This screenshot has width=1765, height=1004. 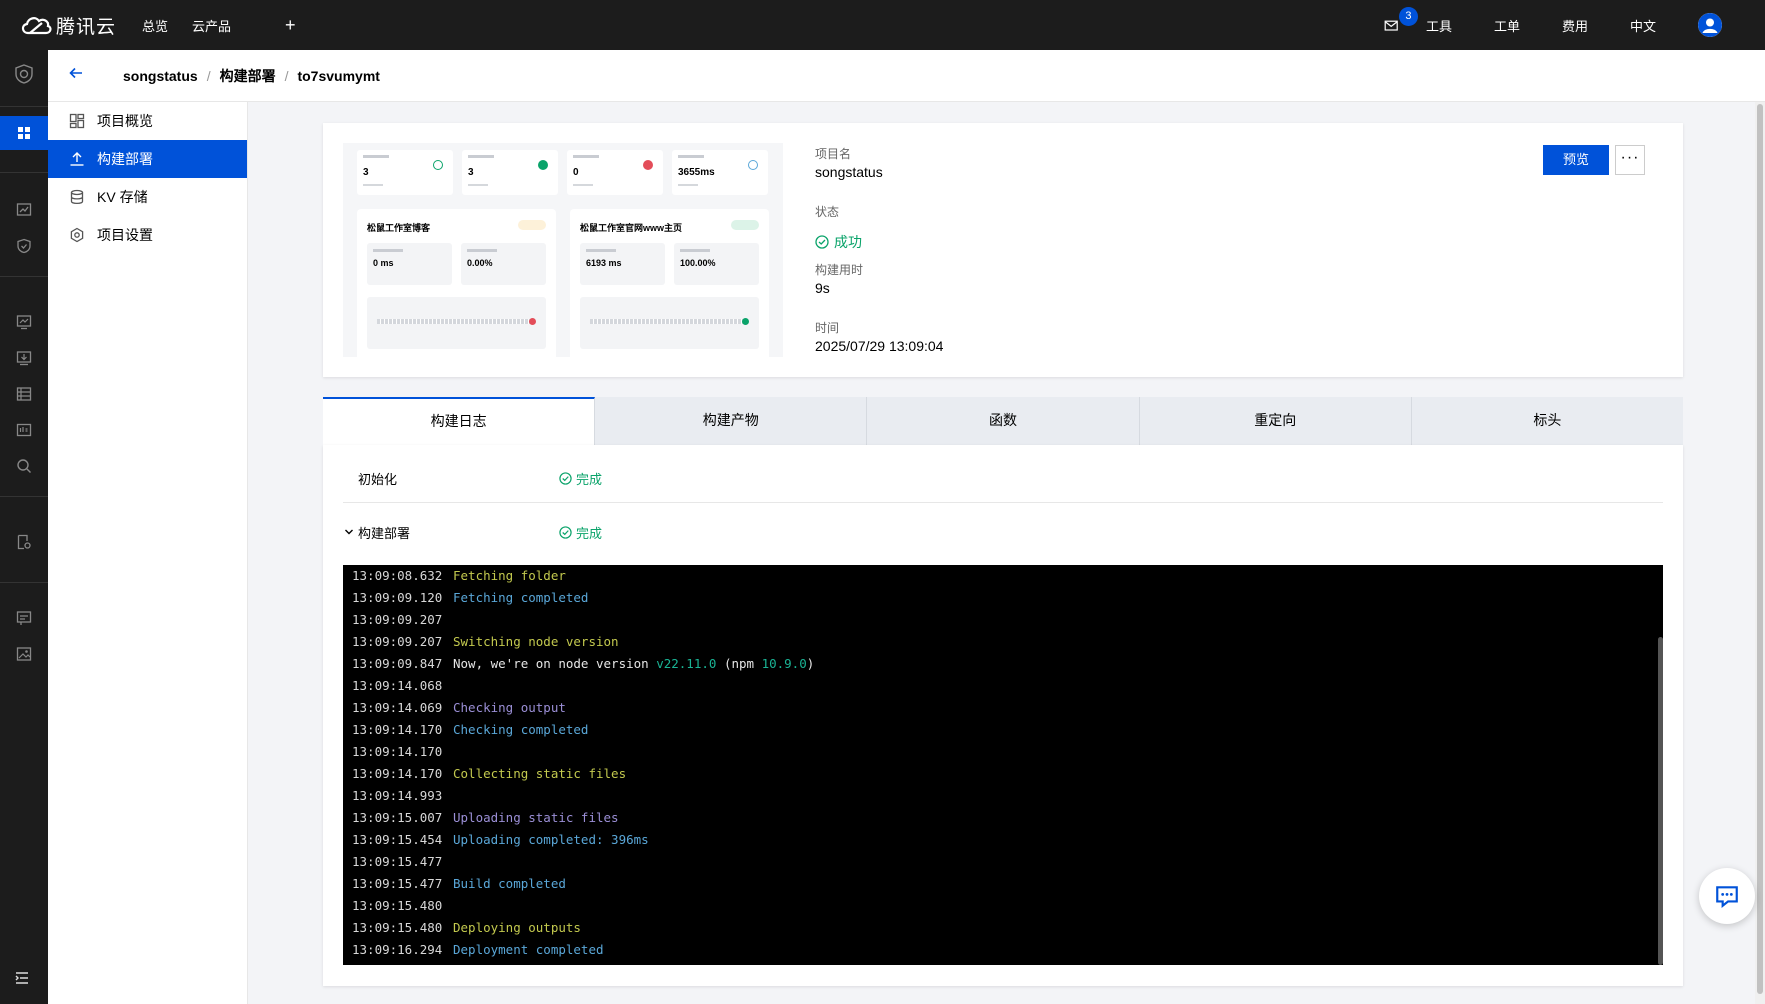 What do you see at coordinates (24, 618) in the screenshot?
I see `message-board-icon` at bounding box center [24, 618].